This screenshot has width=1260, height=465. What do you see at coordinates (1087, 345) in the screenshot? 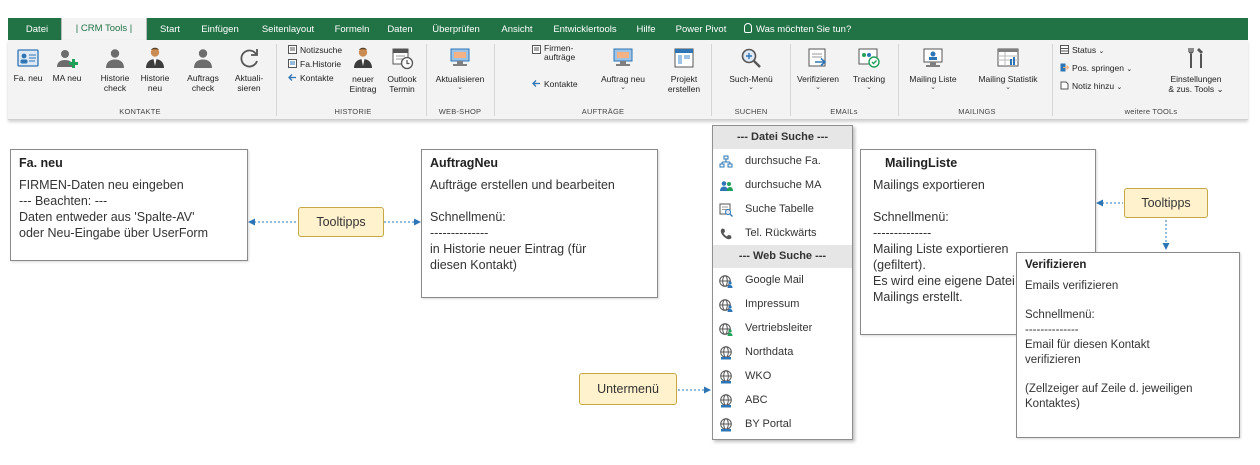
I see `tooltip-line: Email für diesen Kontakt` at bounding box center [1087, 345].